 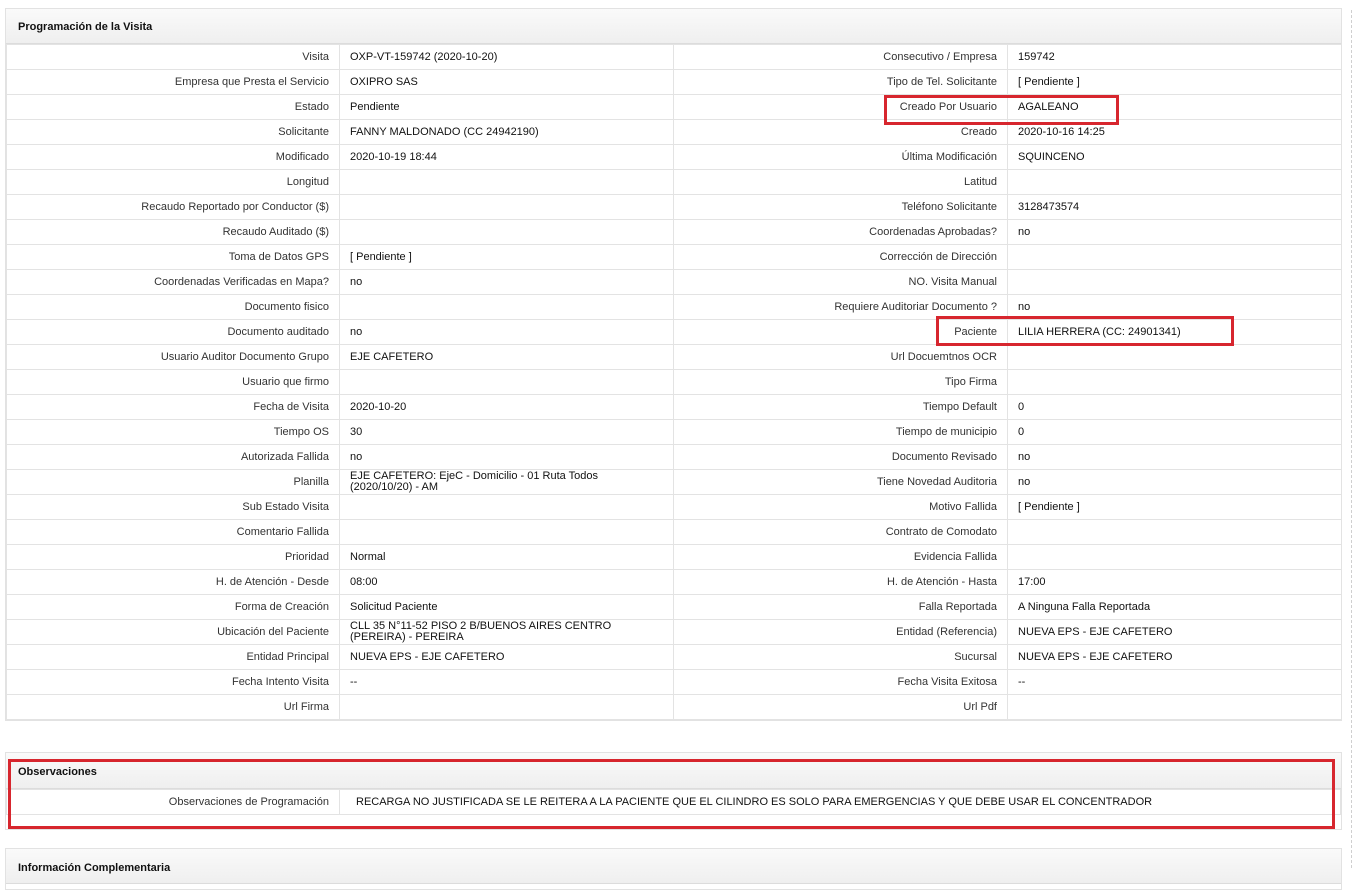 What do you see at coordinates (173, 207) in the screenshot?
I see `field-label: Recaudo Reportado por Conductor ($)` at bounding box center [173, 207].